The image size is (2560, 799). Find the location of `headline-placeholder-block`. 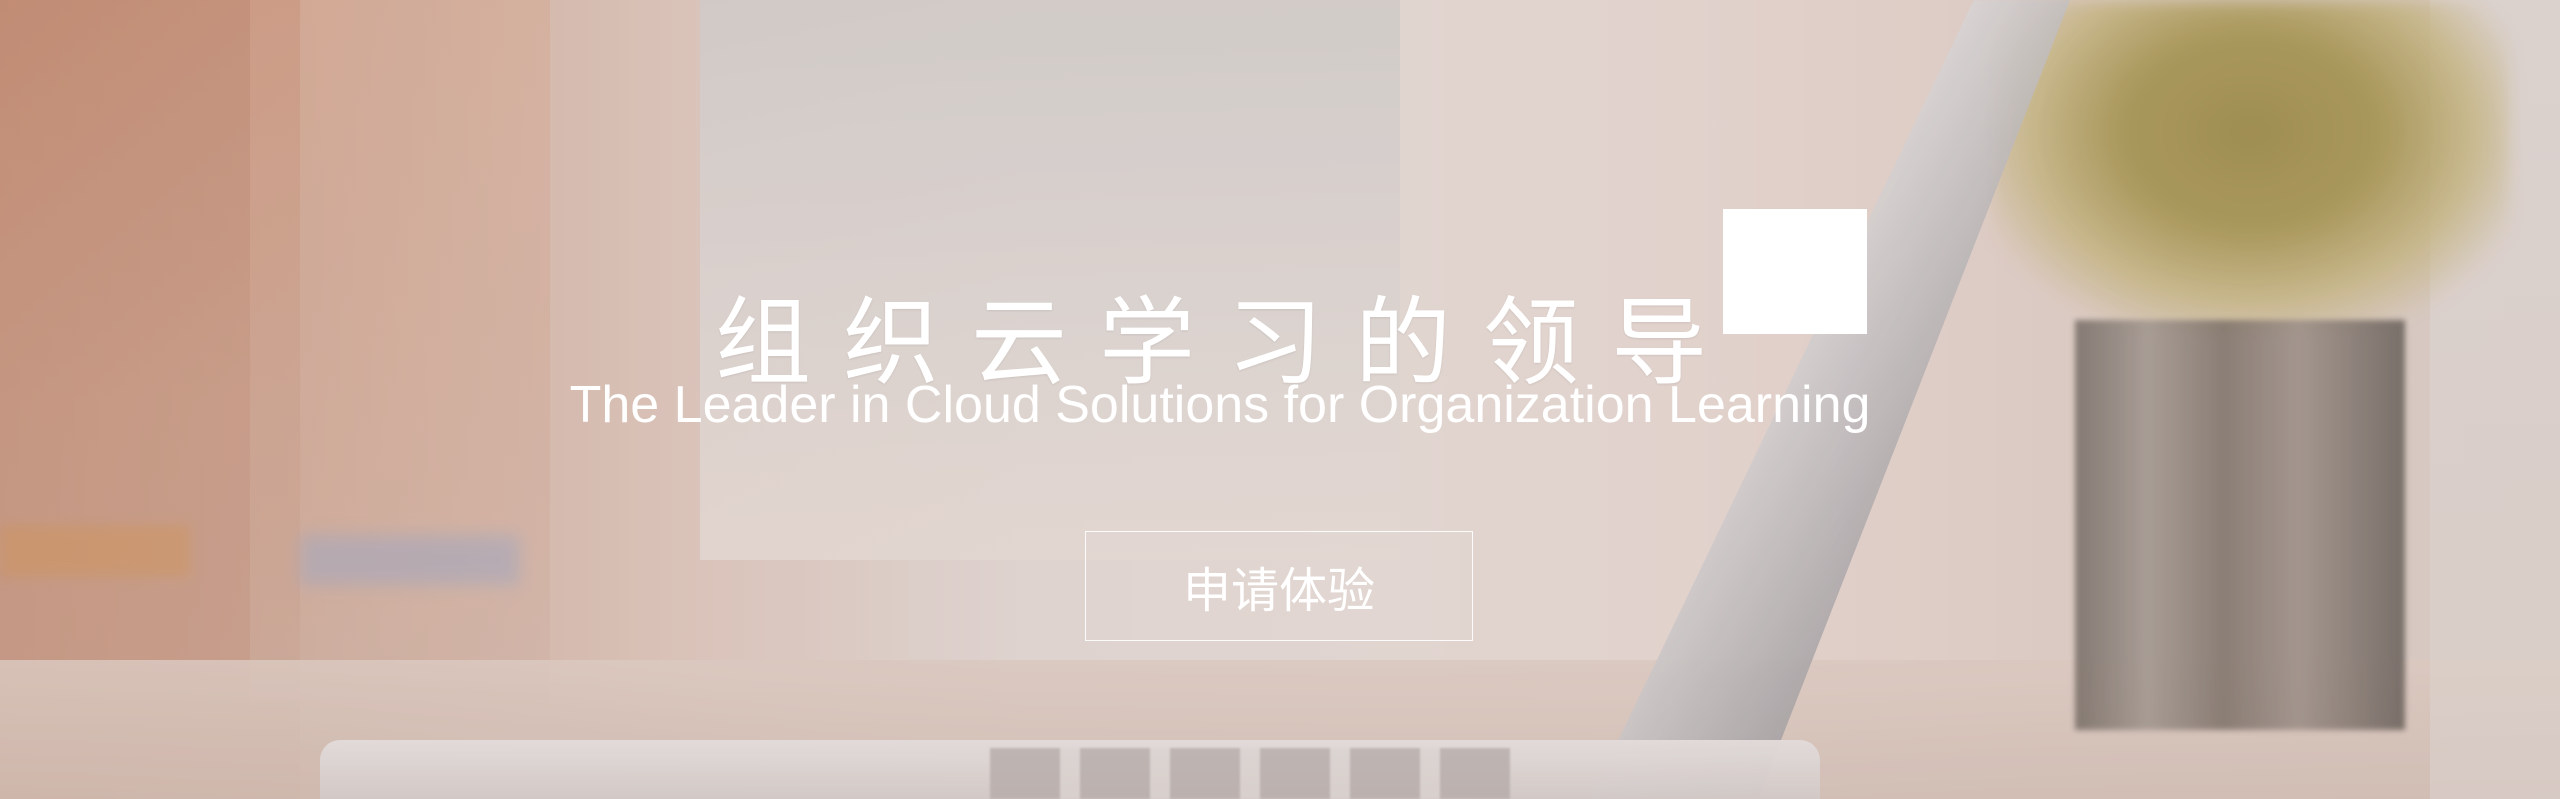

headline-placeholder-block is located at coordinates (1795, 271).